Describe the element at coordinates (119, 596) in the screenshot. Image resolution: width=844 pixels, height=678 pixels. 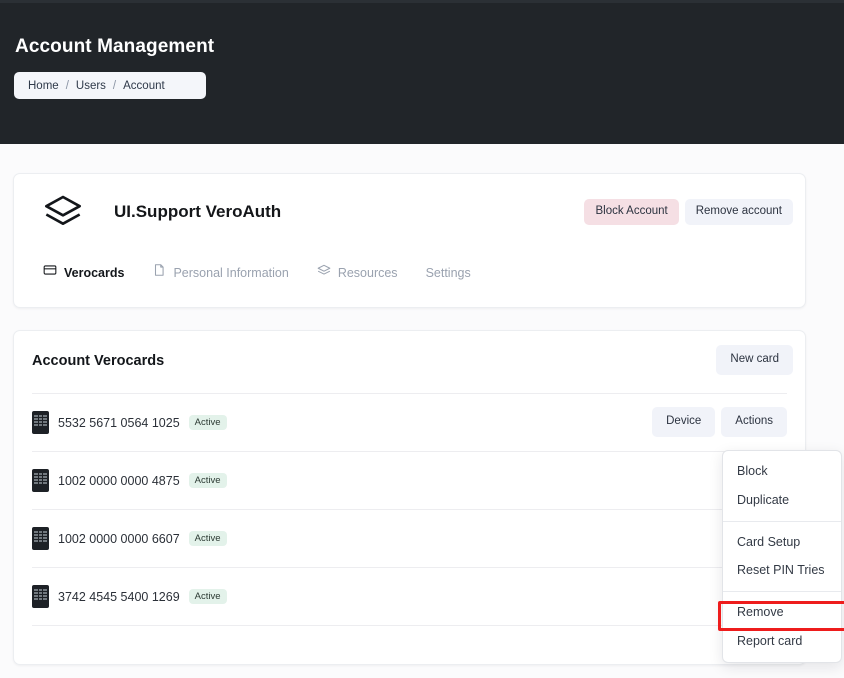
I see `card-number: 3742 4545 5400 1269` at that location.